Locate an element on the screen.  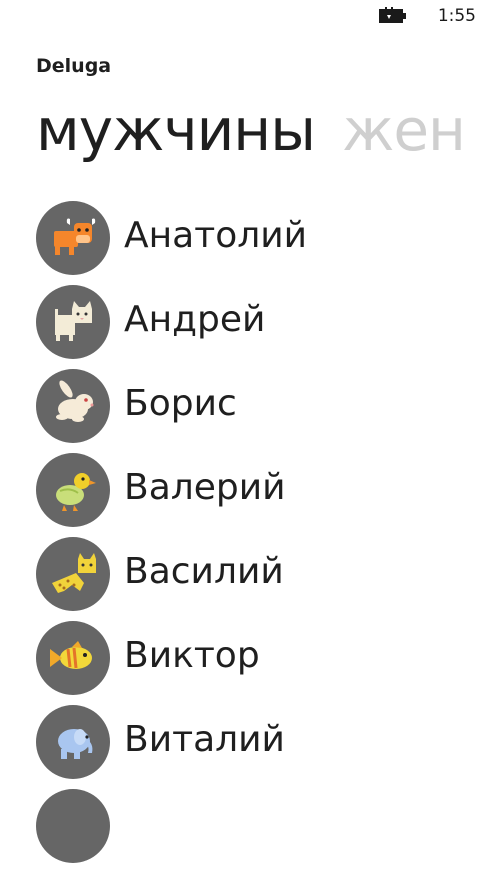
rabbit-icon is located at coordinates (75, 401).